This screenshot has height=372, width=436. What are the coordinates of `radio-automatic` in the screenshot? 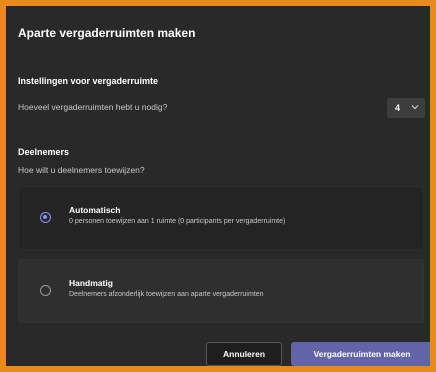 It's located at (45, 217).